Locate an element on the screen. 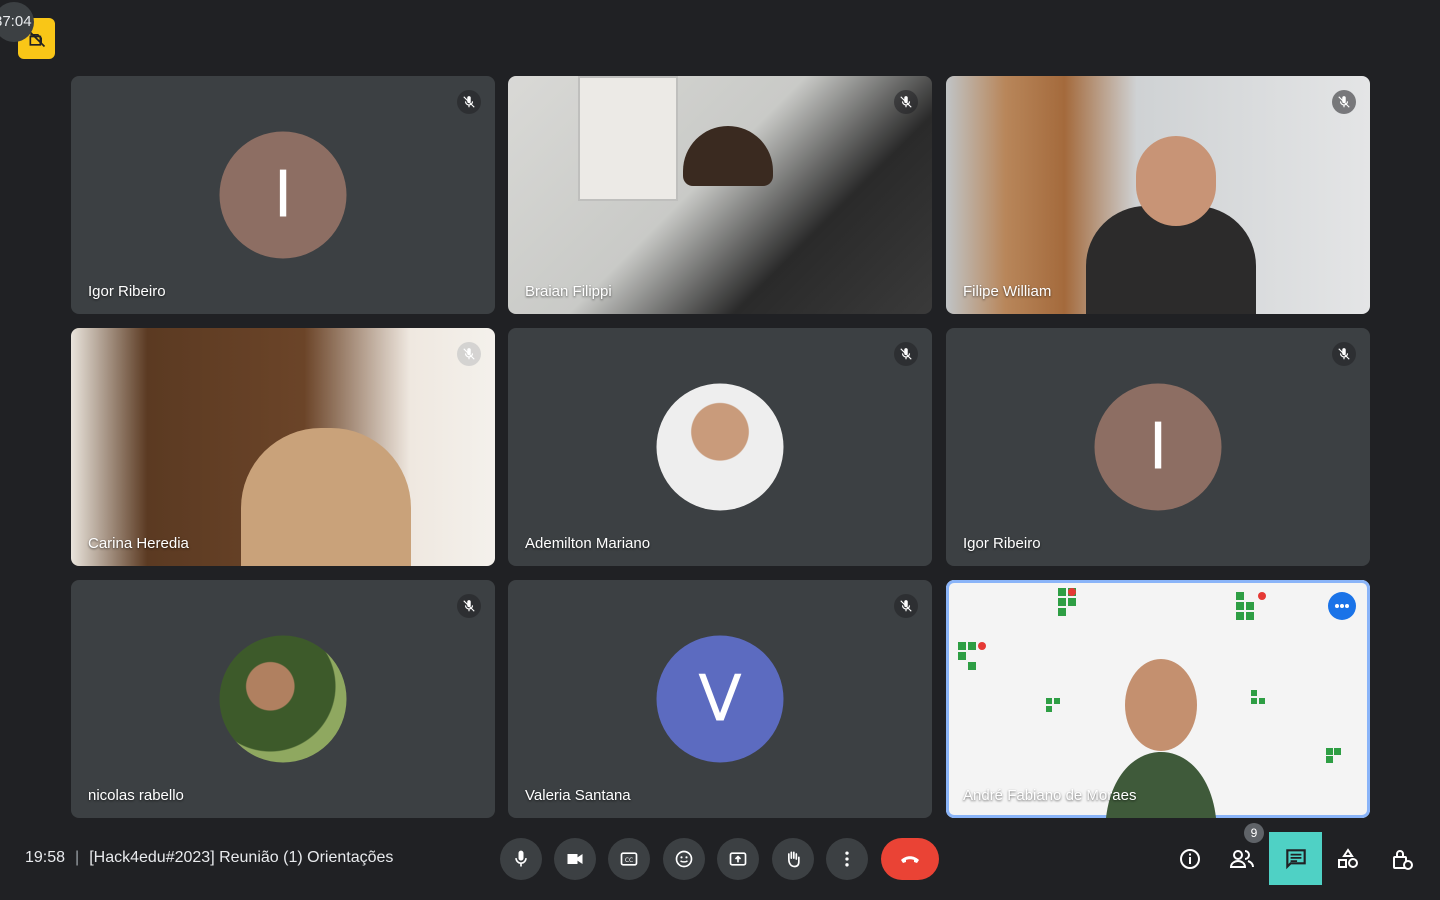  participant-tile: Ademilton Mariano is located at coordinates (720, 447).